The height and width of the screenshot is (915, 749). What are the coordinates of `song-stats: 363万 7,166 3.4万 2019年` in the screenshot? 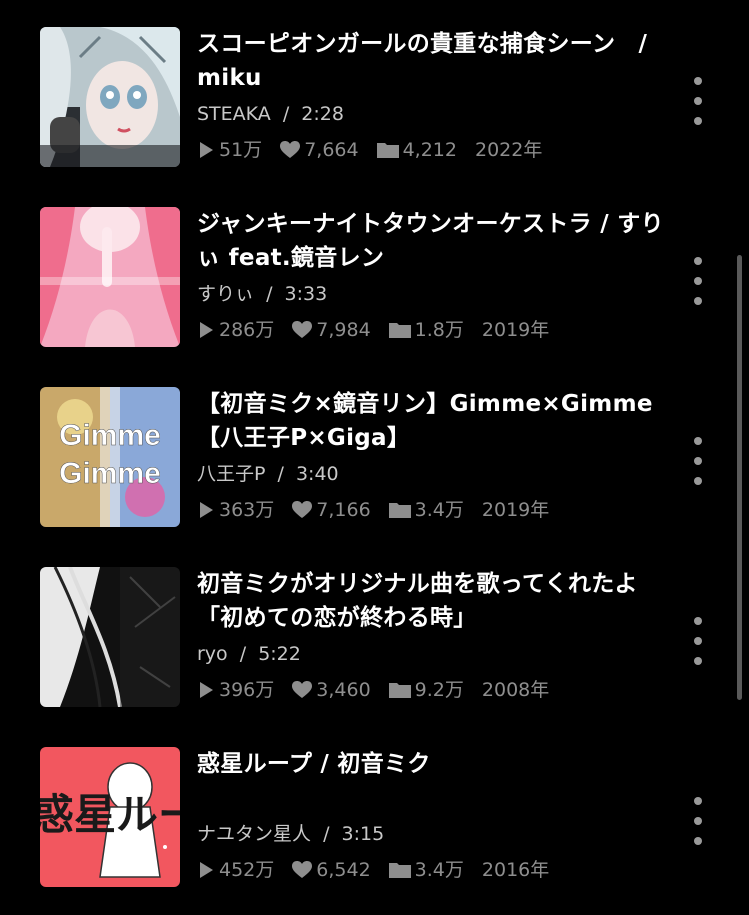 It's located at (432, 510).